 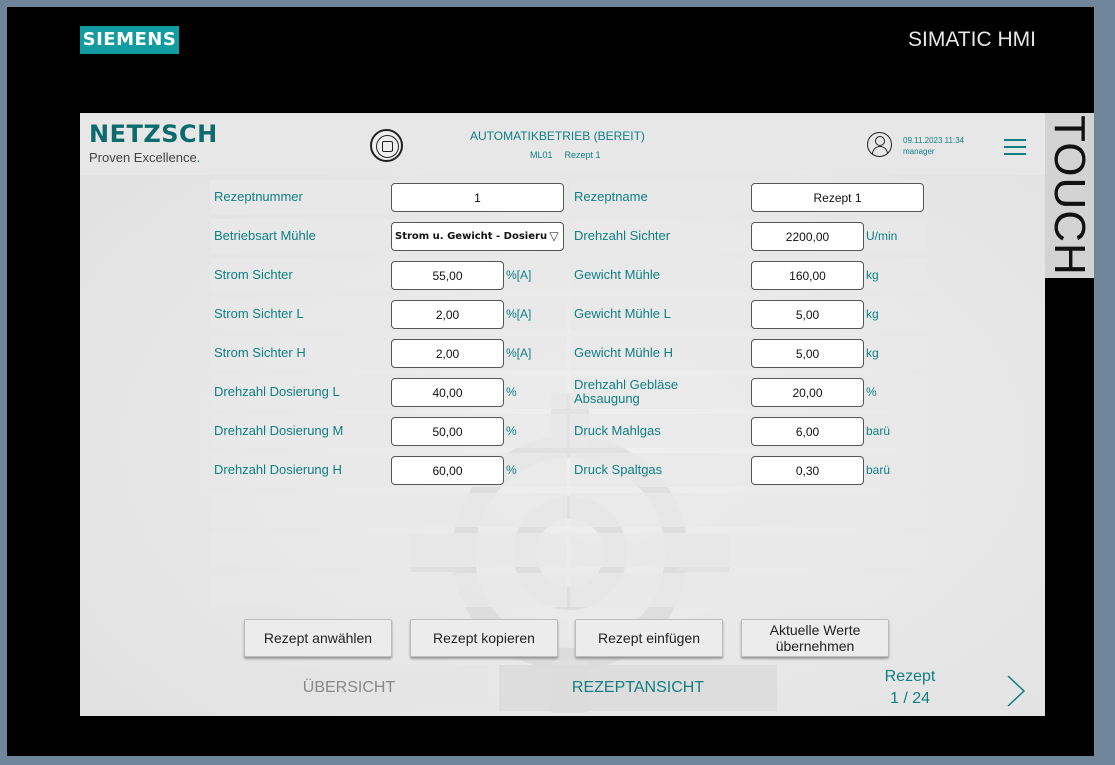 I want to click on gewicht-muehle-field: 160,00, so click(x=807, y=275).